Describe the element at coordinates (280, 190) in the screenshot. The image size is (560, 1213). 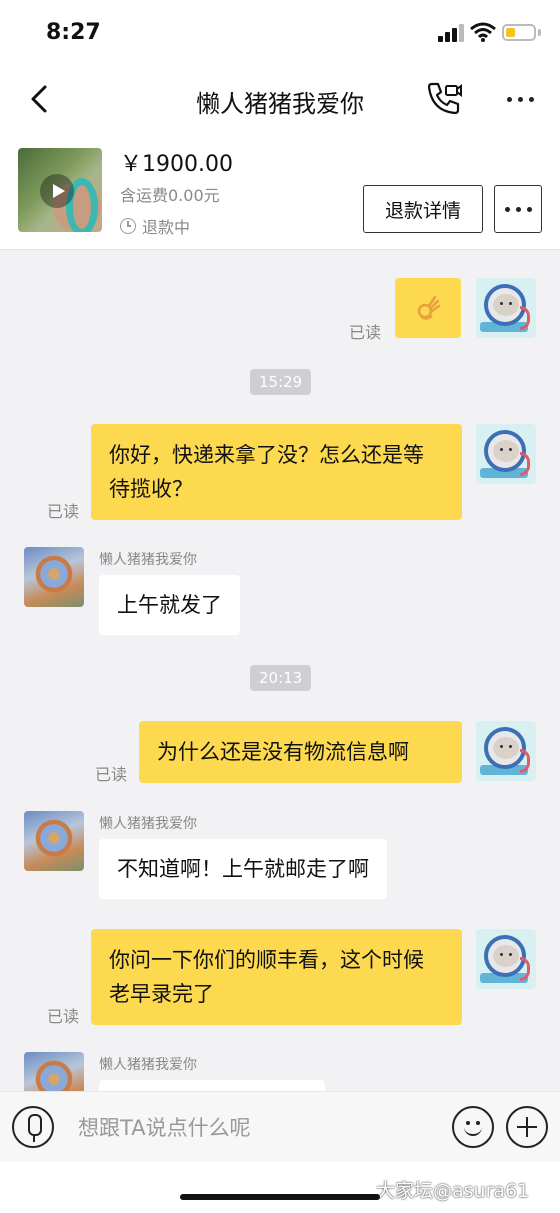
I see `product-card: ￥1900.00 含运费0.00元 退款中 退款详情` at that location.